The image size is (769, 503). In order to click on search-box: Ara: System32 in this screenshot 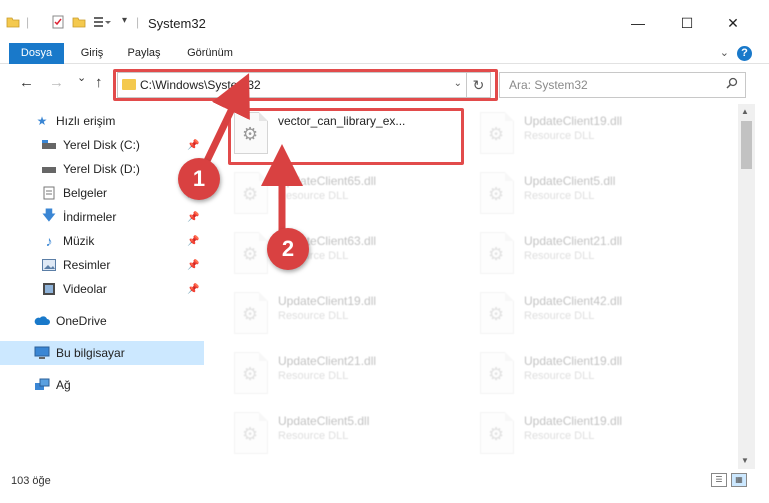, I will do `click(622, 85)`.